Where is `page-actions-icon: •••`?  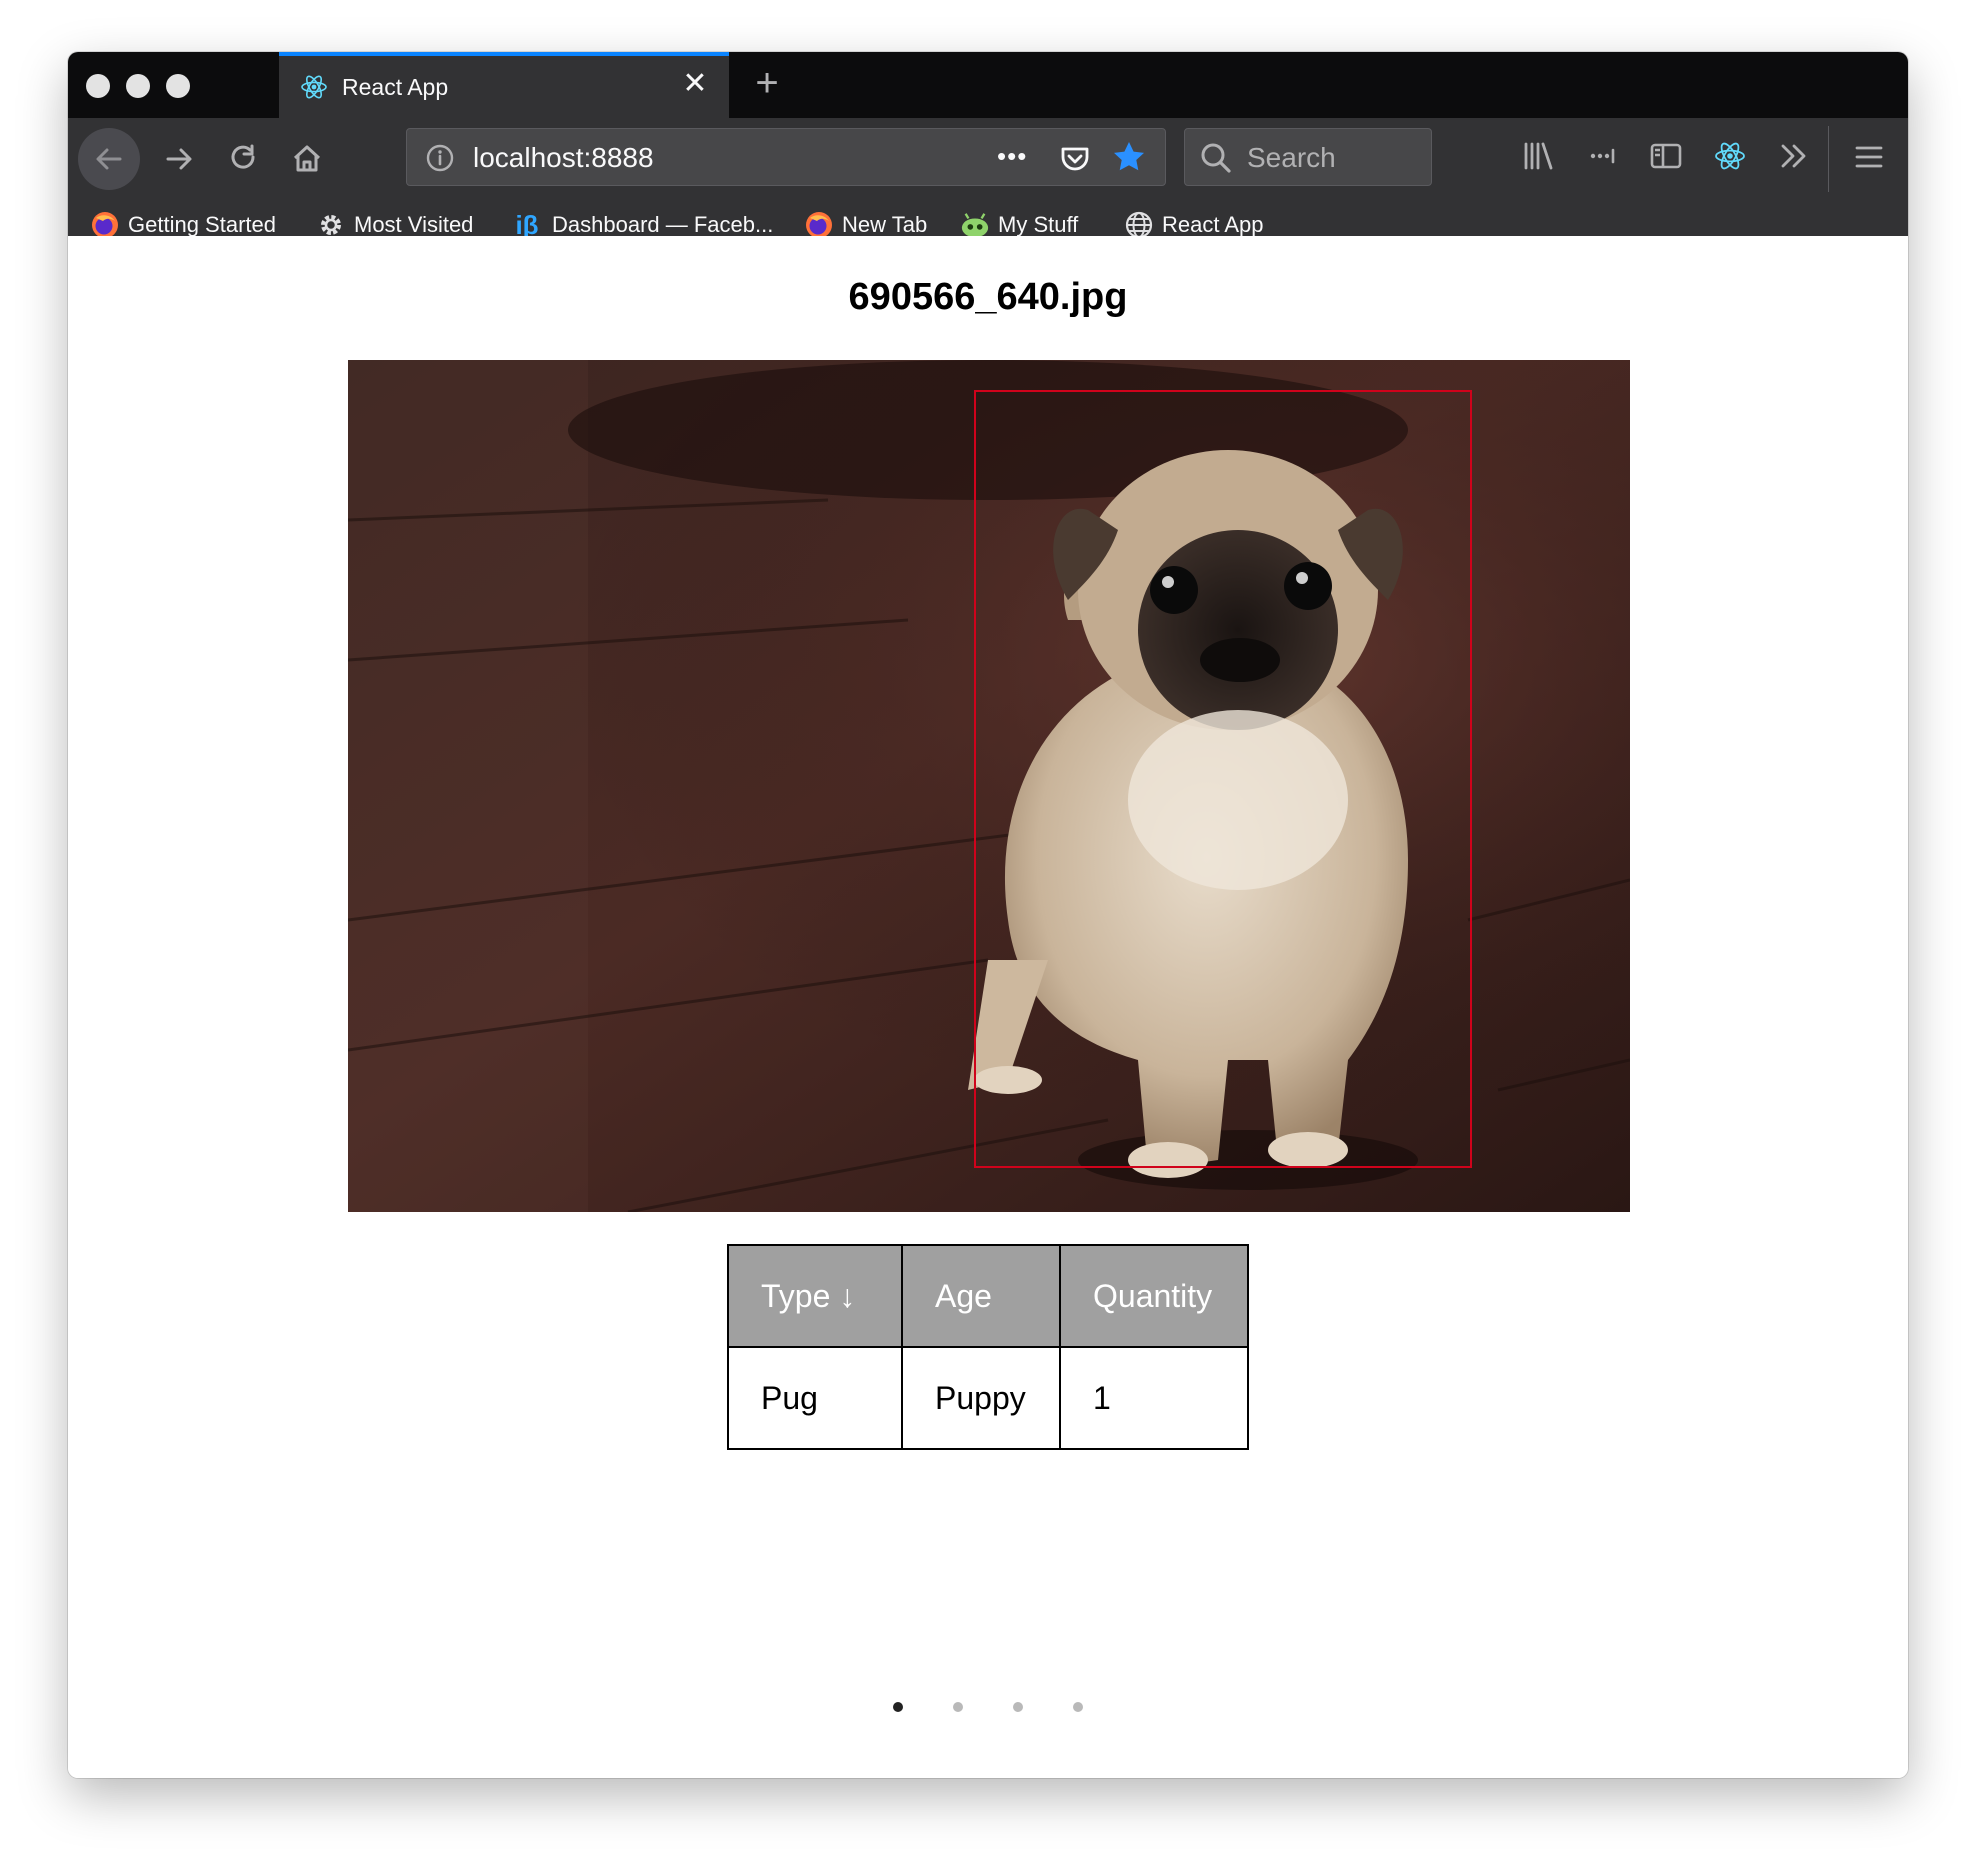 page-actions-icon: ••• is located at coordinates (1012, 156).